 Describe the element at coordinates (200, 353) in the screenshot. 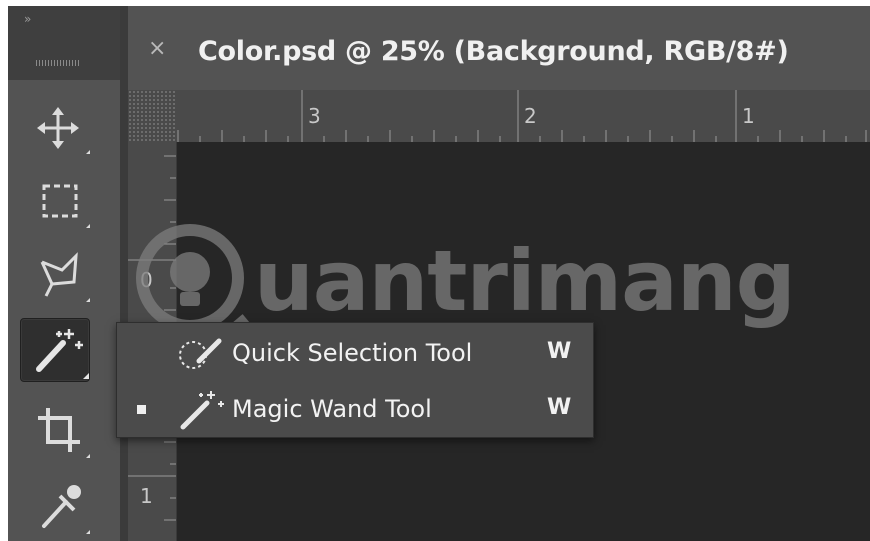

I see `quick-selection-icon` at that location.